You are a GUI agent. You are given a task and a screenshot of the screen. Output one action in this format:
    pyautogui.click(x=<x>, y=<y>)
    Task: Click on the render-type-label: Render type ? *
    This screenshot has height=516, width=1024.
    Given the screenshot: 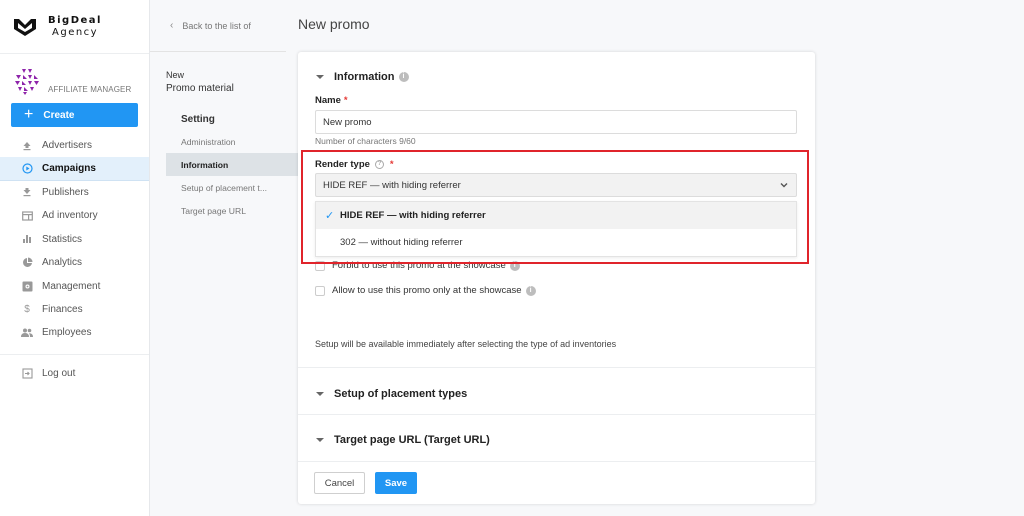 What is the action you would take?
    pyautogui.click(x=354, y=164)
    